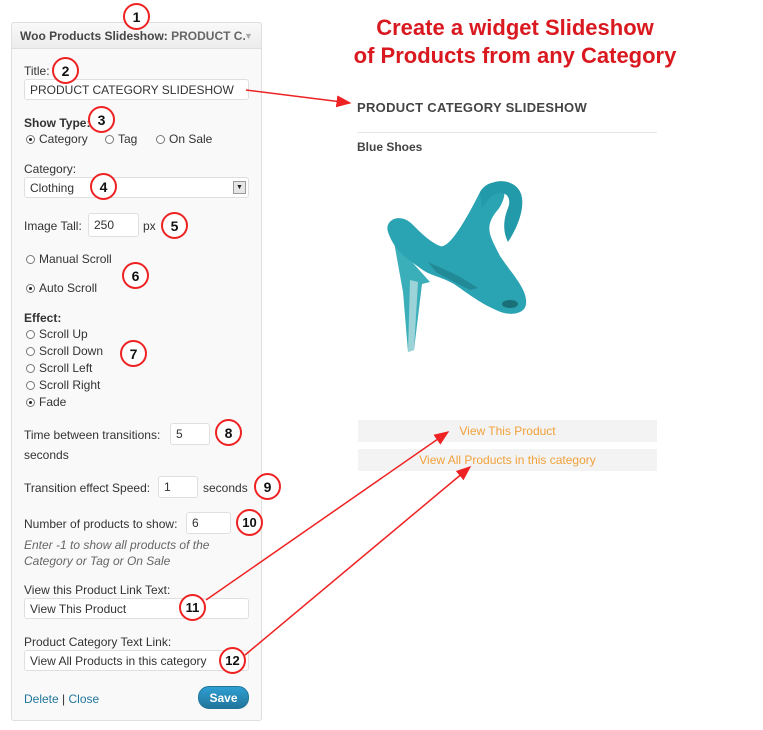 The image size is (763, 730). What do you see at coordinates (228, 432) in the screenshot?
I see `marker-8: 8` at bounding box center [228, 432].